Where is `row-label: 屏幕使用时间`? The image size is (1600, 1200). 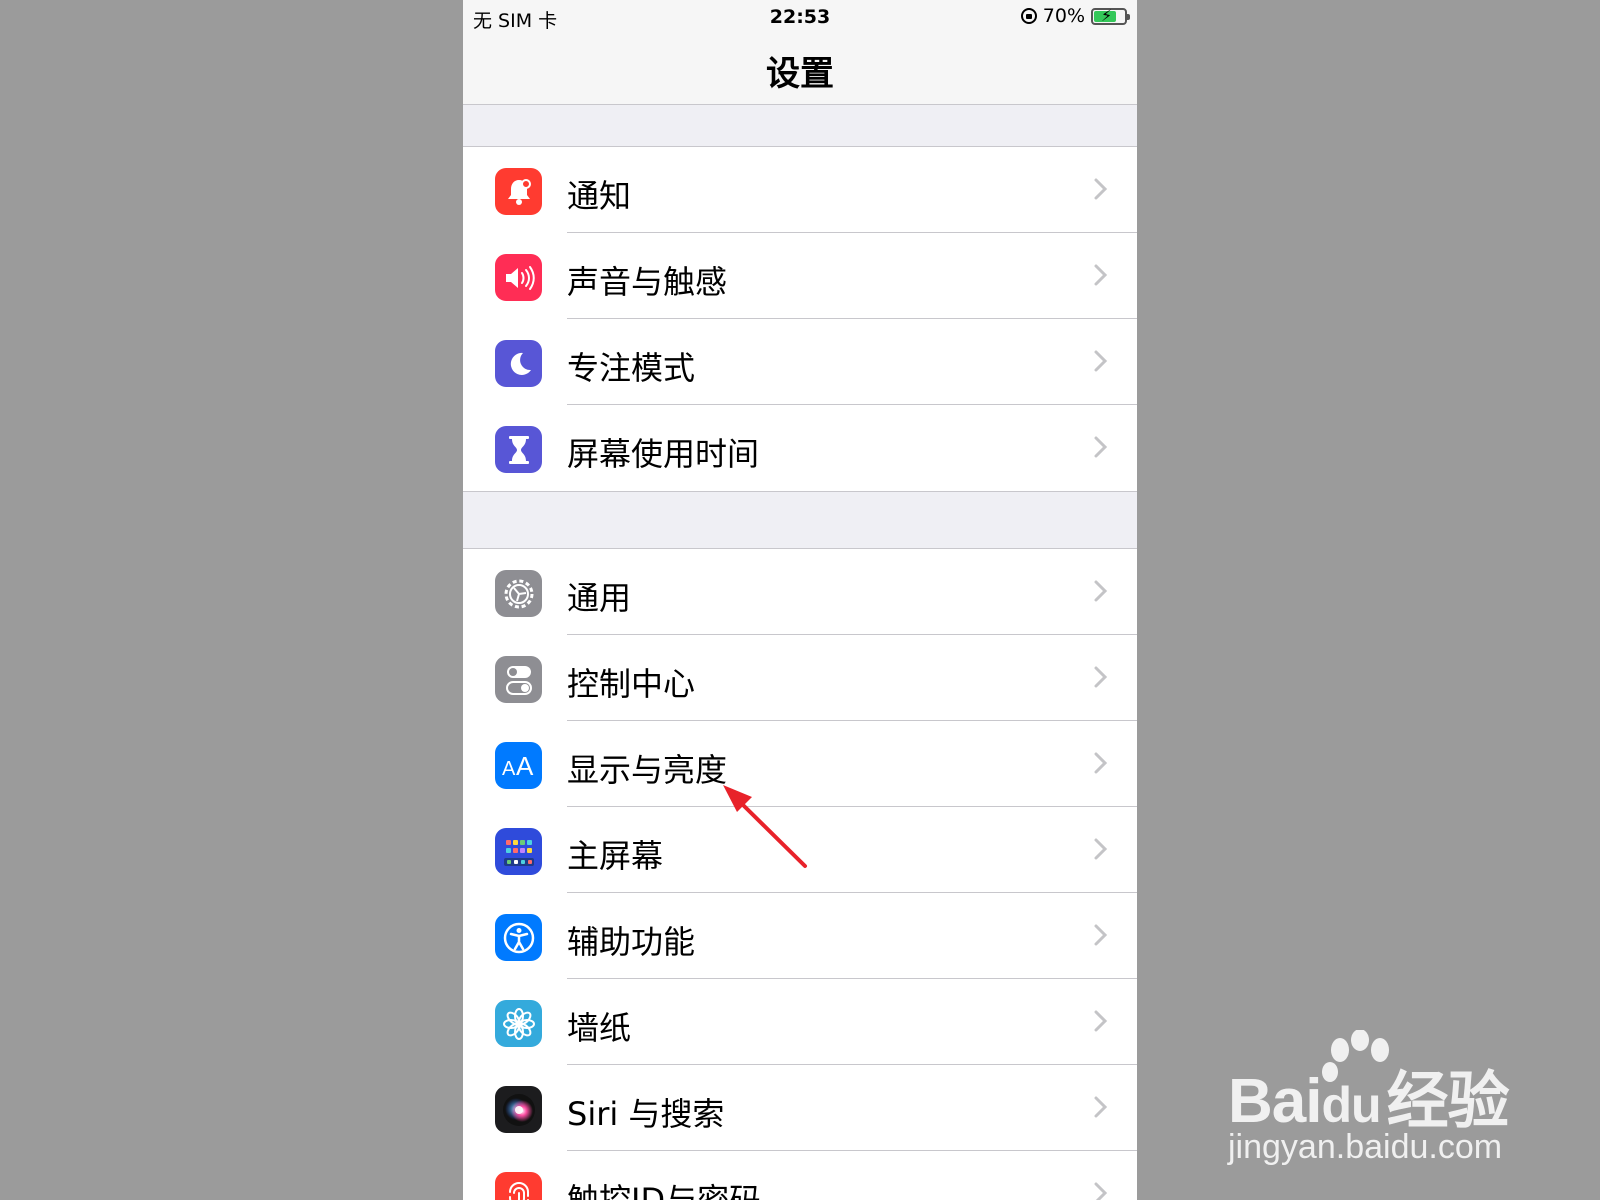
row-label: 屏幕使用时间 is located at coordinates (663, 454).